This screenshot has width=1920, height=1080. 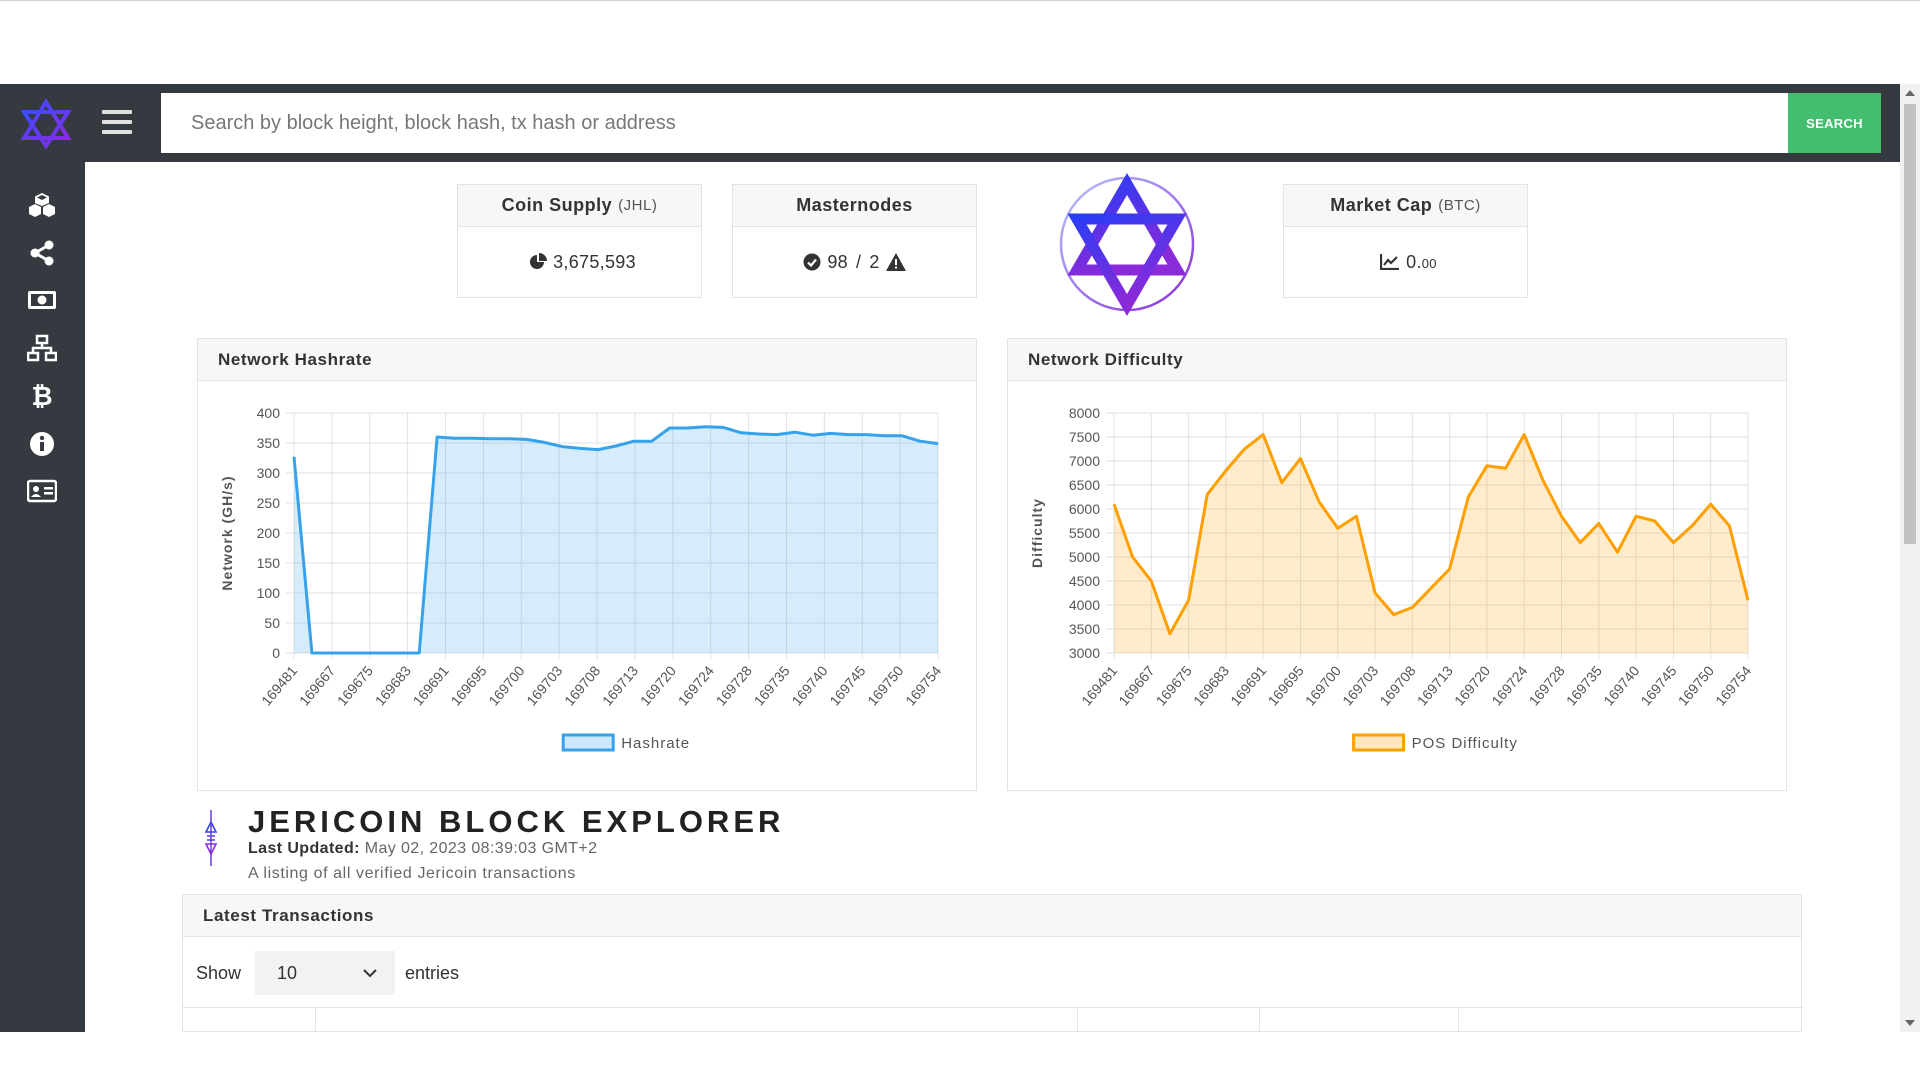 What do you see at coordinates (211, 838) in the screenshot?
I see `explorer-logo-icon` at bounding box center [211, 838].